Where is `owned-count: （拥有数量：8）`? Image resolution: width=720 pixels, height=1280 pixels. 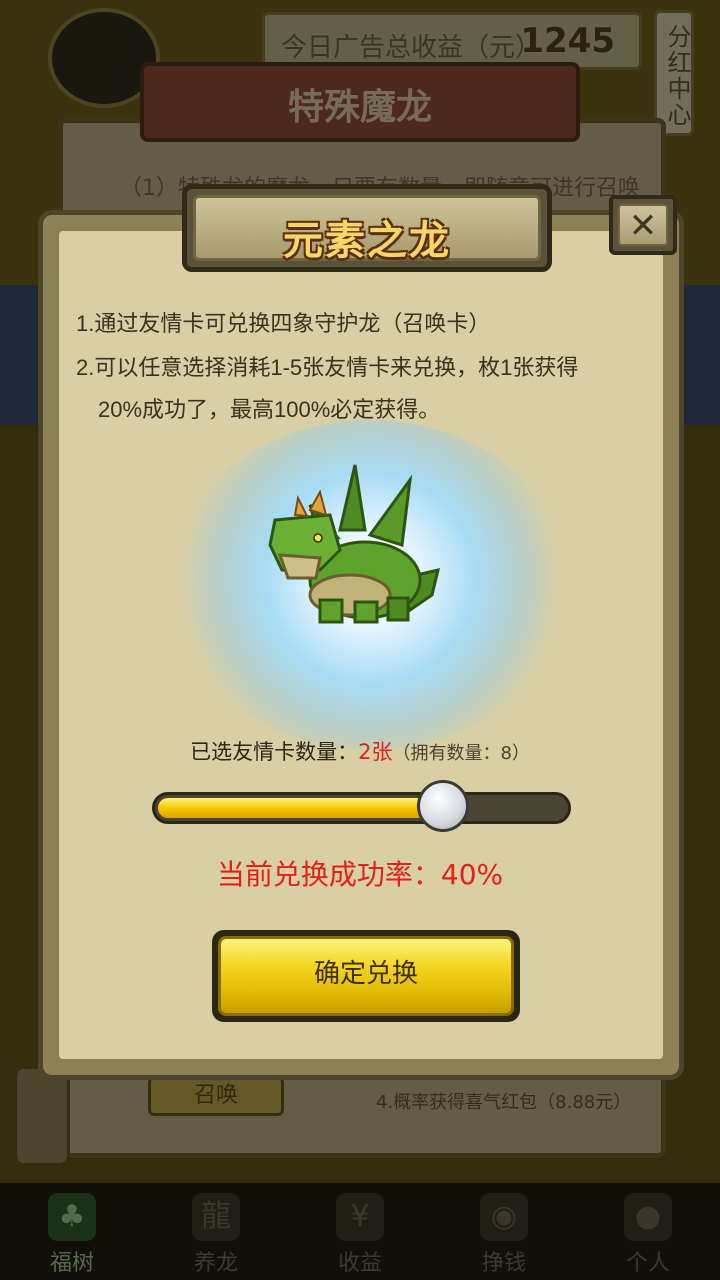 owned-count: （拥有数量：8） is located at coordinates (461, 753).